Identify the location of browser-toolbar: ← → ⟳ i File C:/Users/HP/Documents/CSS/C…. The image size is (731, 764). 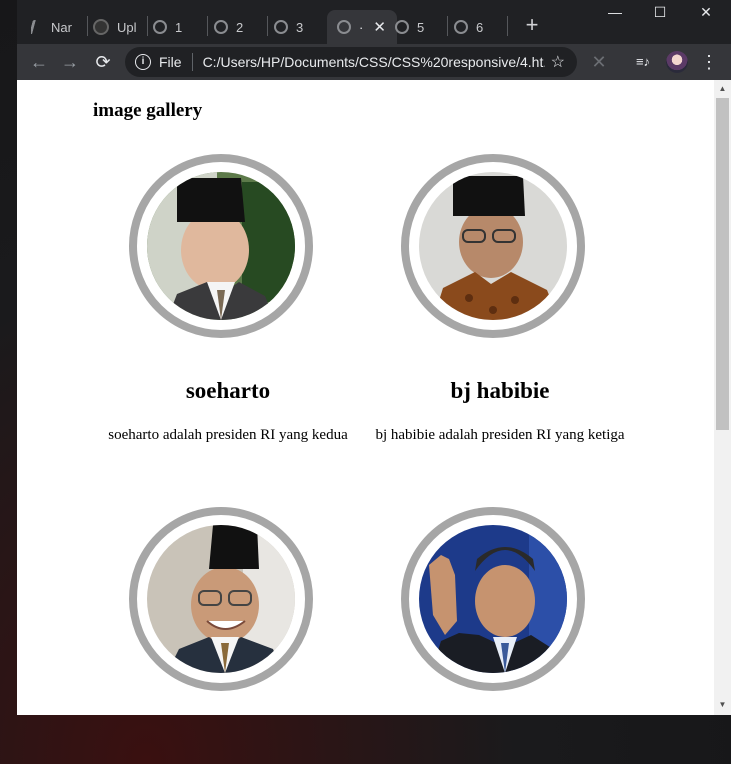
(374, 62).